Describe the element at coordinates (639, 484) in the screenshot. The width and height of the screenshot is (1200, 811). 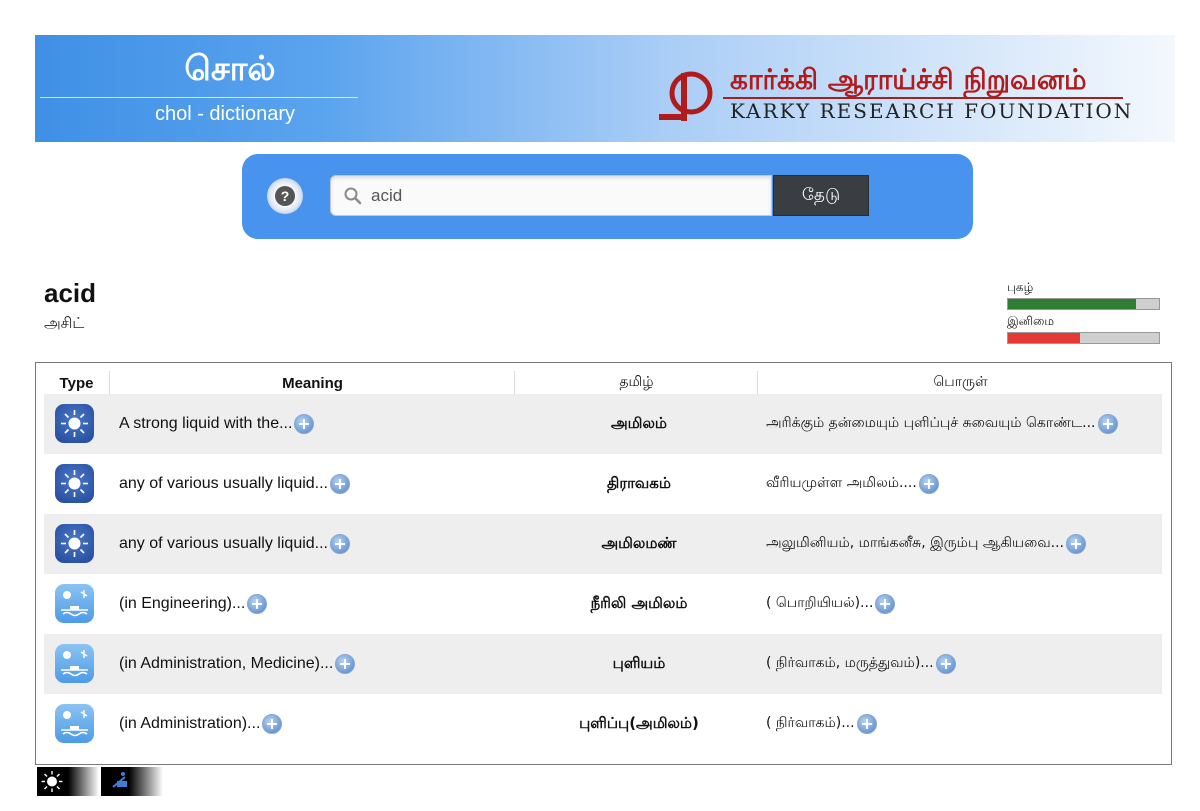
I see `tamil-word-cell: திராவகம்` at that location.